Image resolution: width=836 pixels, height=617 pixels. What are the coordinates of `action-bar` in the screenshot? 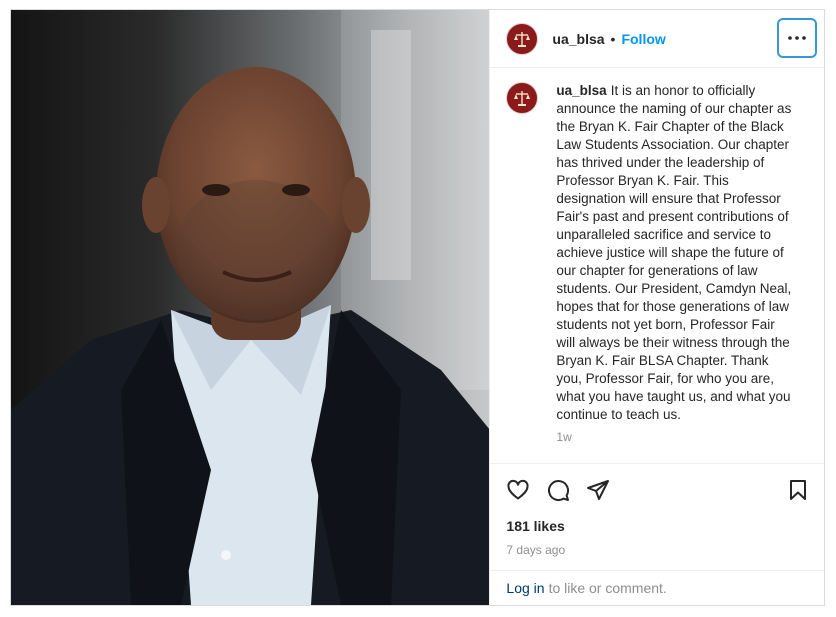 It's located at (657, 490).